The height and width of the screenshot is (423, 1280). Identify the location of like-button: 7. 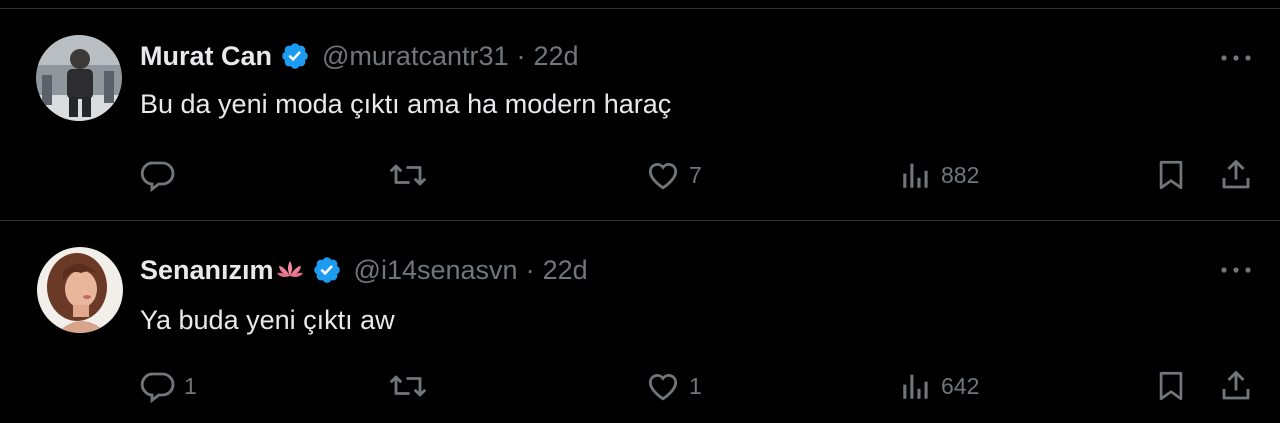
(673, 175).